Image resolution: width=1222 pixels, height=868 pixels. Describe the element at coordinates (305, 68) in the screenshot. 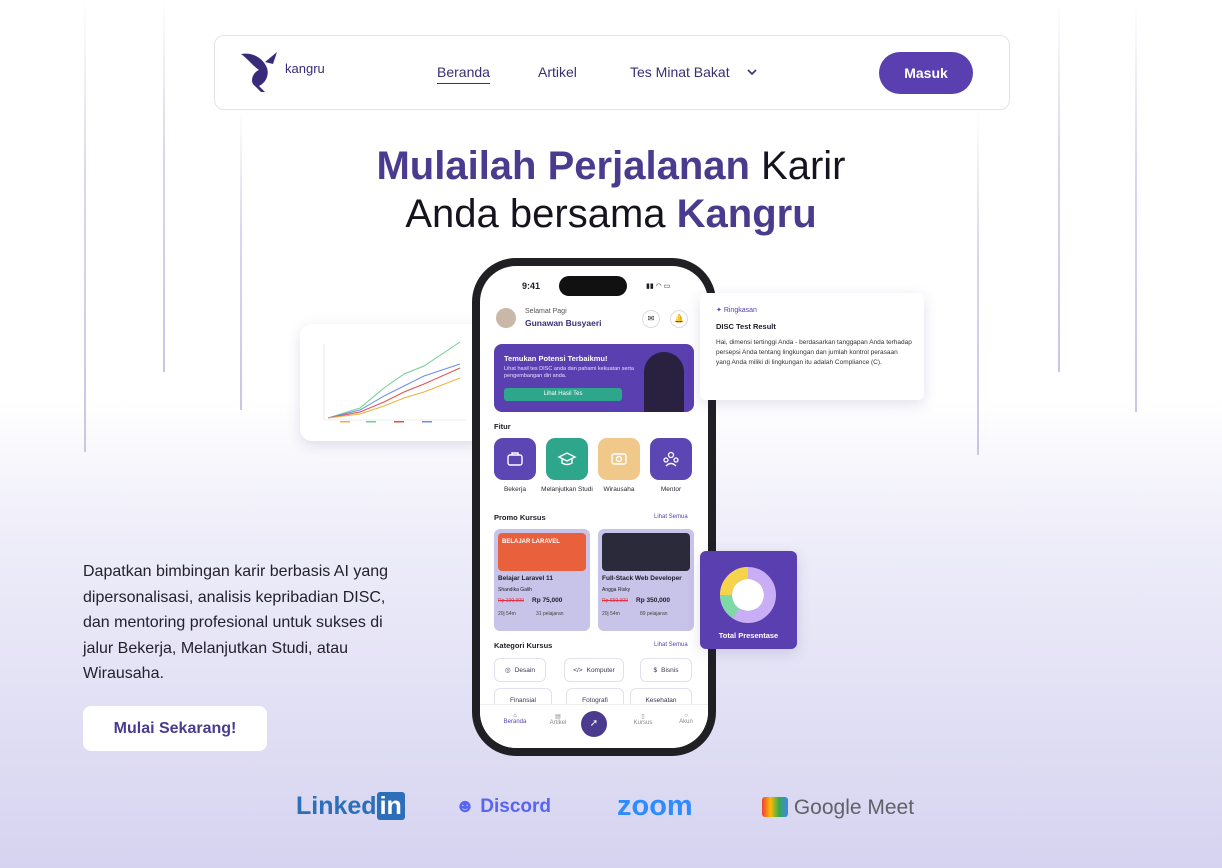

I see `logo-text: kangru` at that location.